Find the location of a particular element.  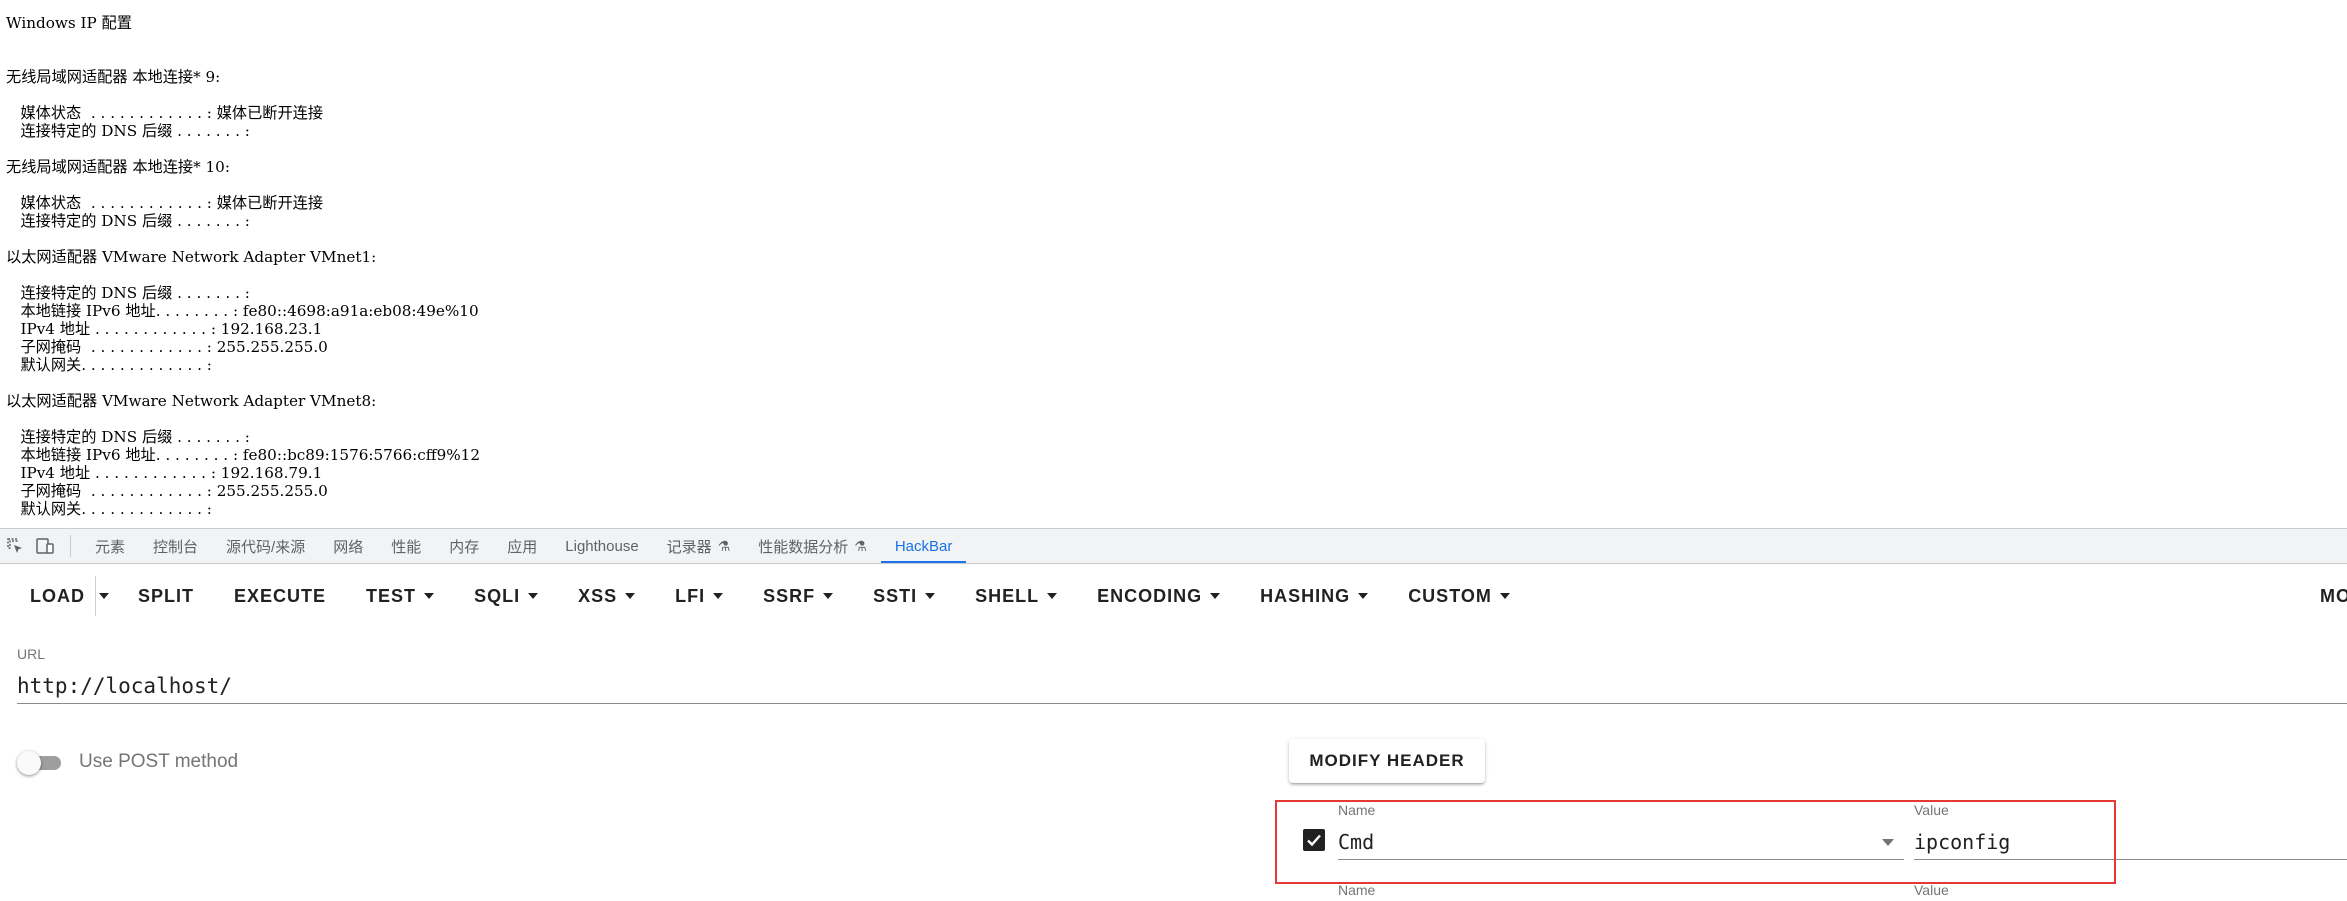

ssrf-menu: SSRF is located at coordinates (798, 596).